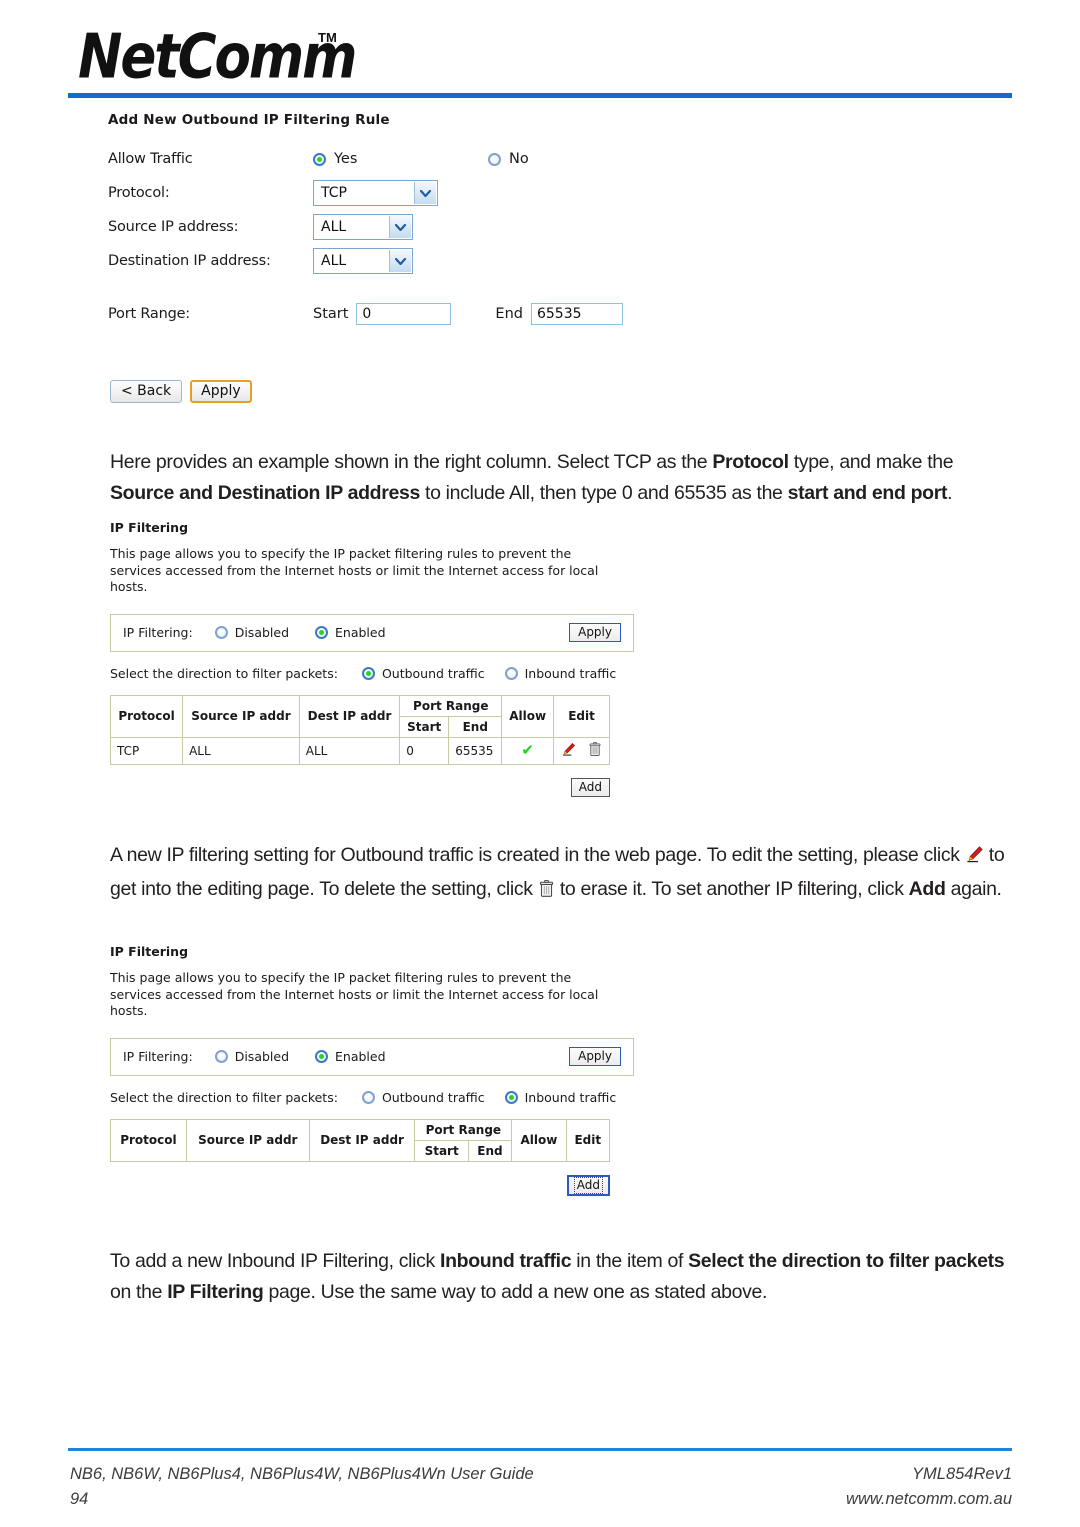 This screenshot has height=1527, width=1080. I want to click on cell-dest-ip: ALL, so click(349, 750).